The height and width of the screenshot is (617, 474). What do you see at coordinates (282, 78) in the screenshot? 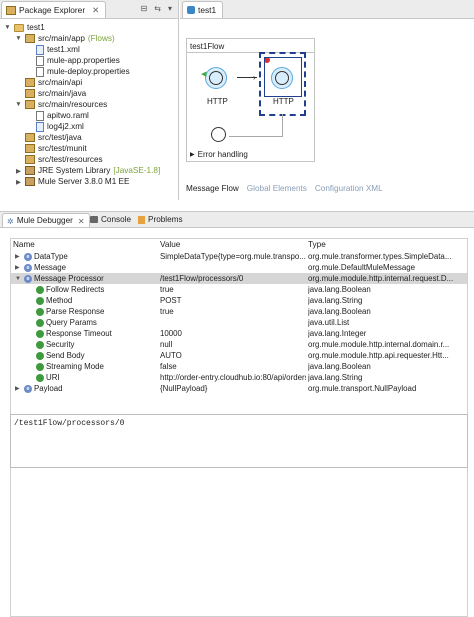
I see `http-request-node` at bounding box center [282, 78].